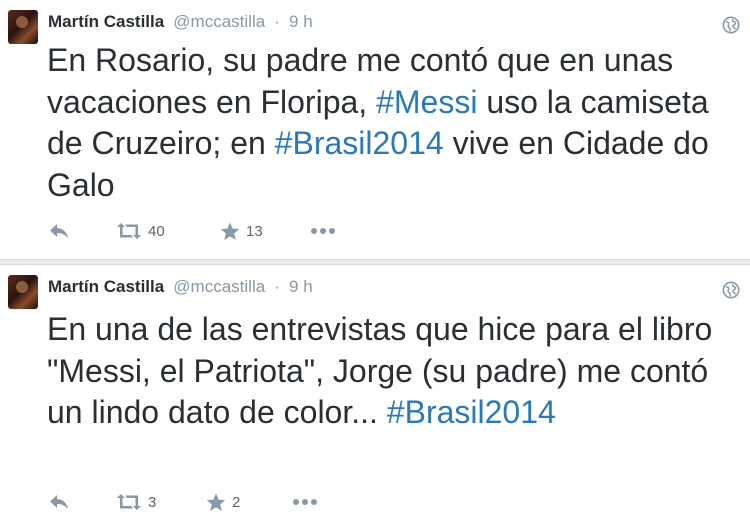  I want to click on retweet-button: 3, so click(136, 502).